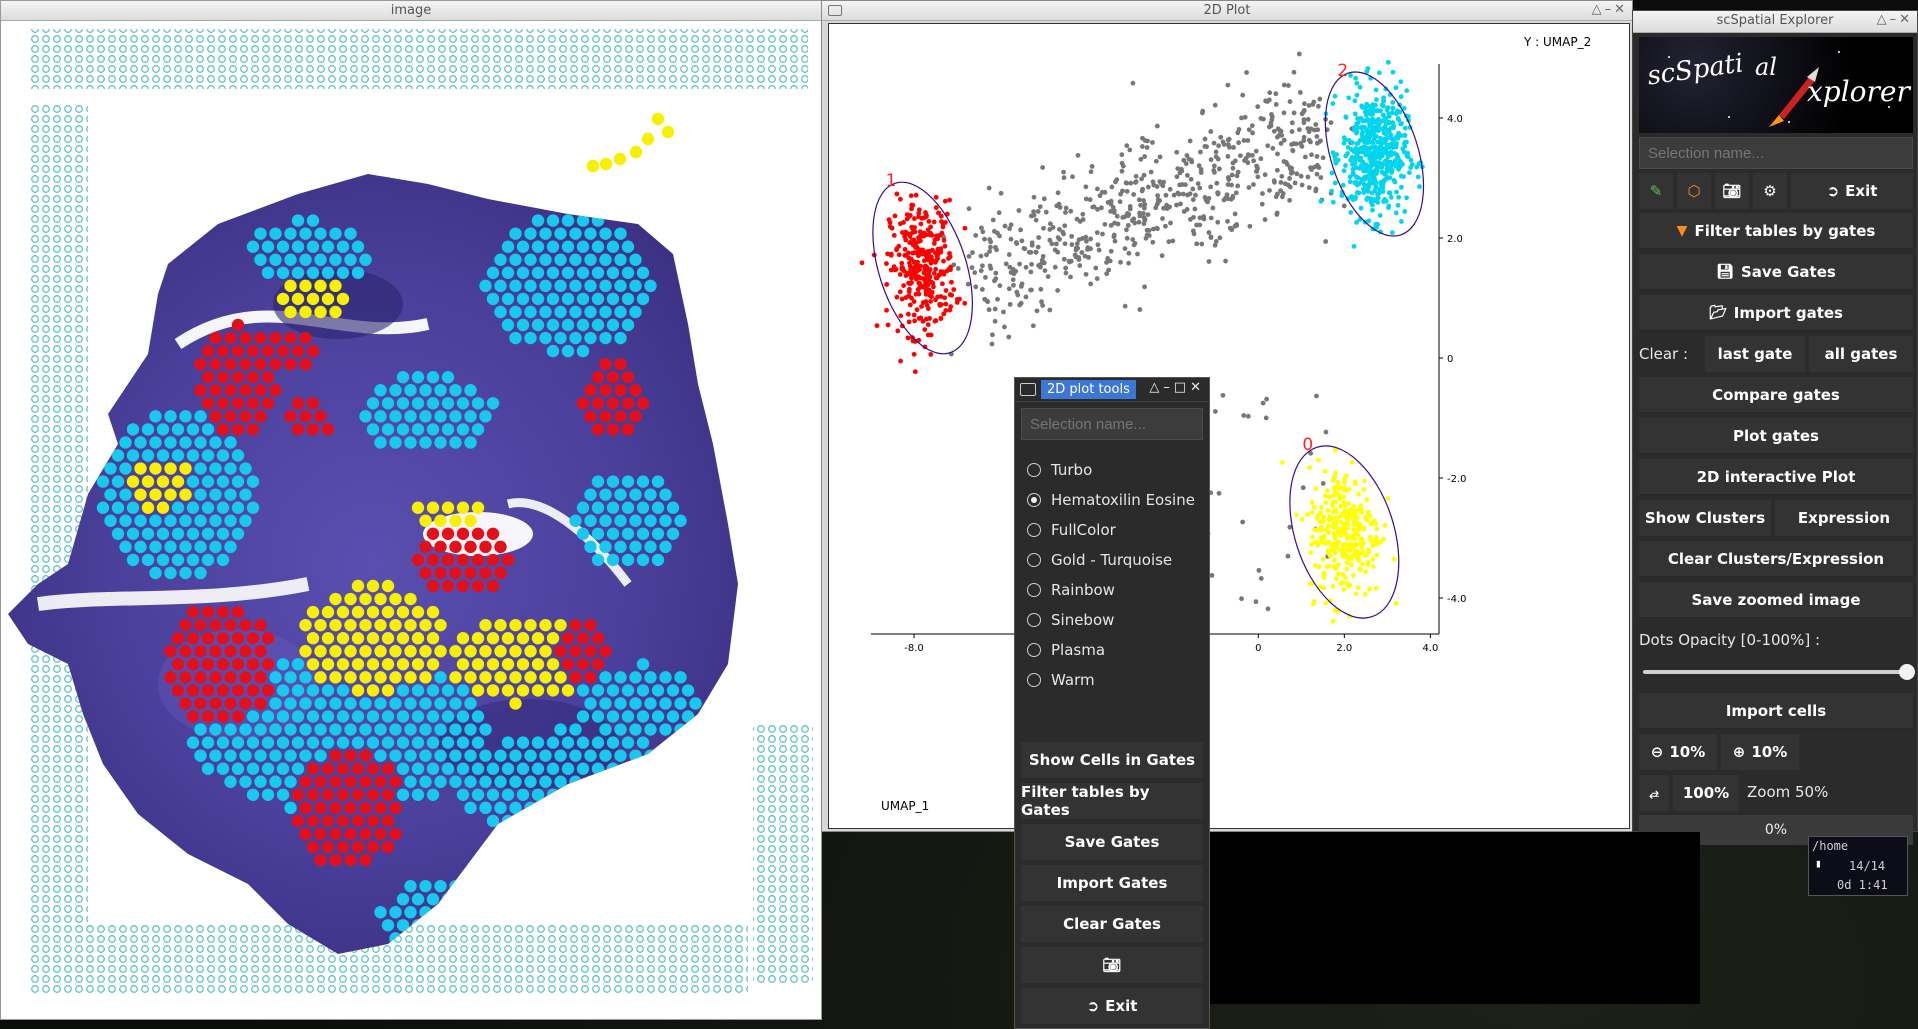  What do you see at coordinates (1099, 560) in the screenshot?
I see `colormap-option: Gold - Turquoise` at bounding box center [1099, 560].